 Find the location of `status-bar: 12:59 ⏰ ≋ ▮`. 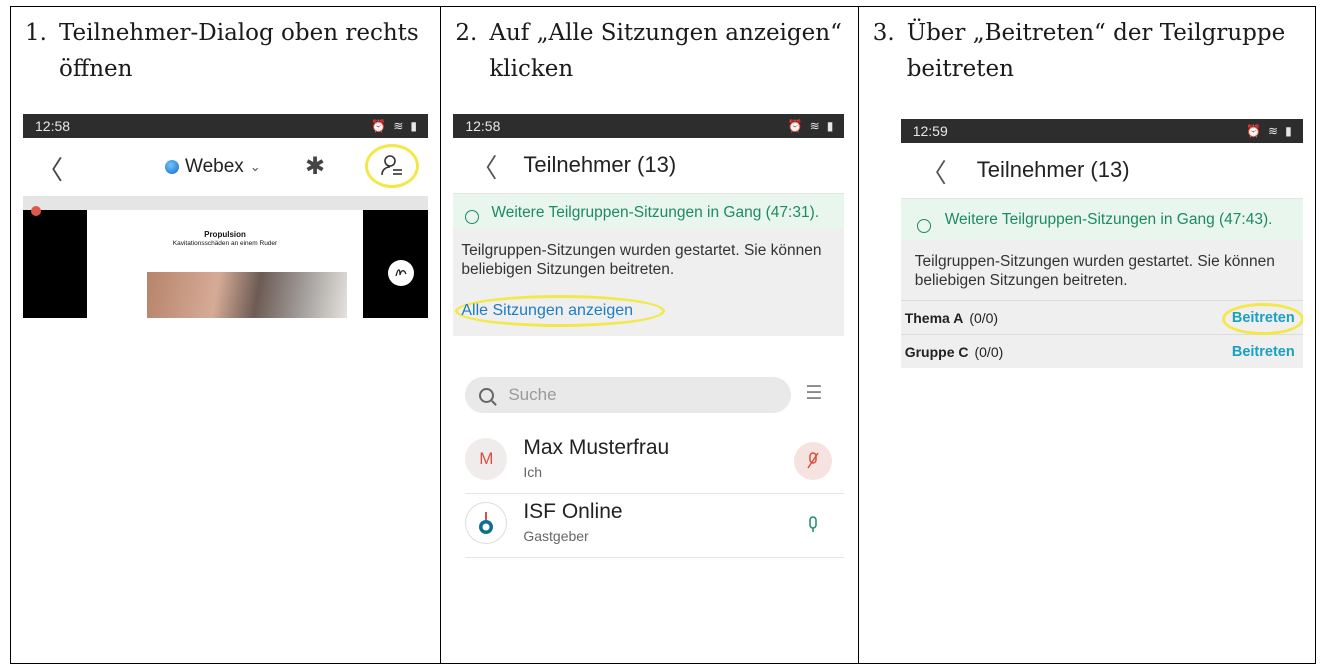

status-bar: 12:59 ⏰ ≋ ▮ is located at coordinates (1101, 131).